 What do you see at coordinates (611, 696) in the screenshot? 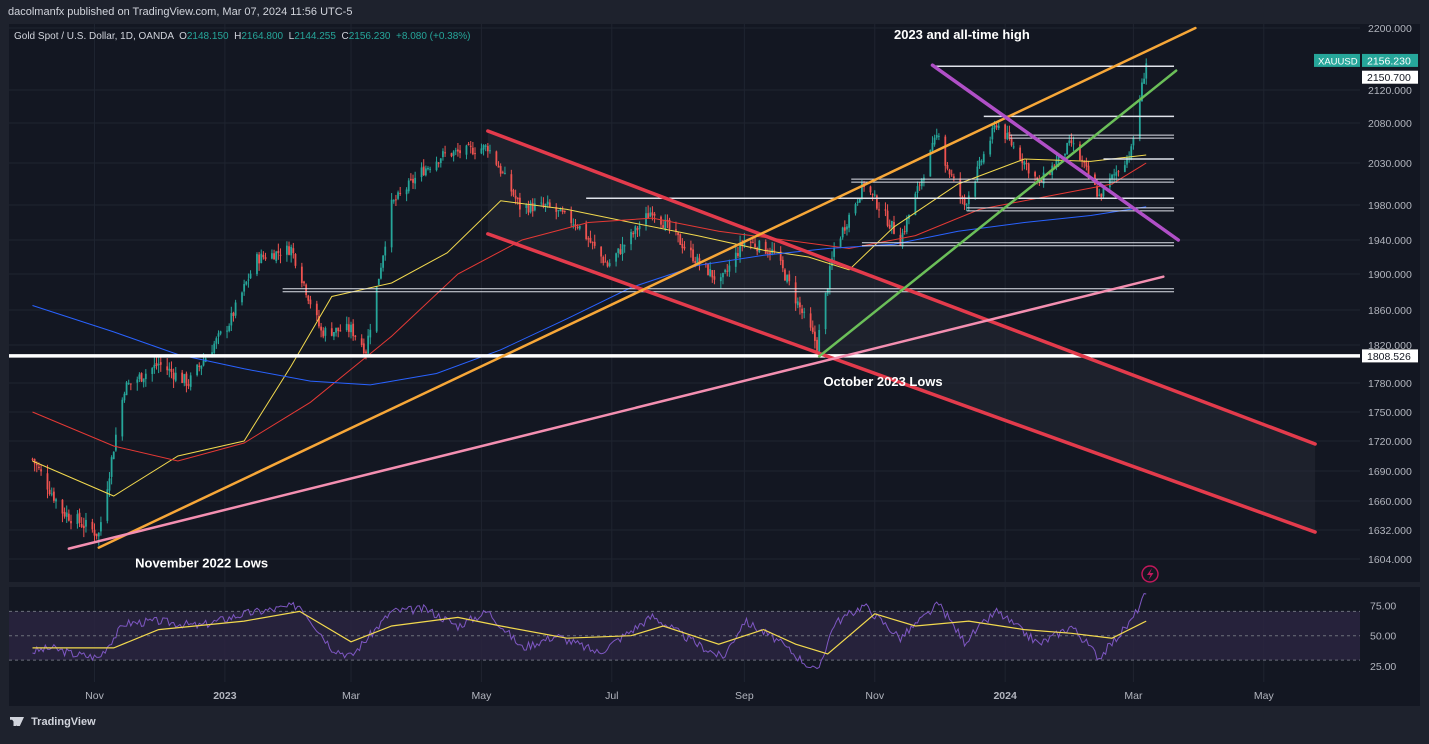
I see `time-axis-tick-label: Jul` at bounding box center [611, 696].